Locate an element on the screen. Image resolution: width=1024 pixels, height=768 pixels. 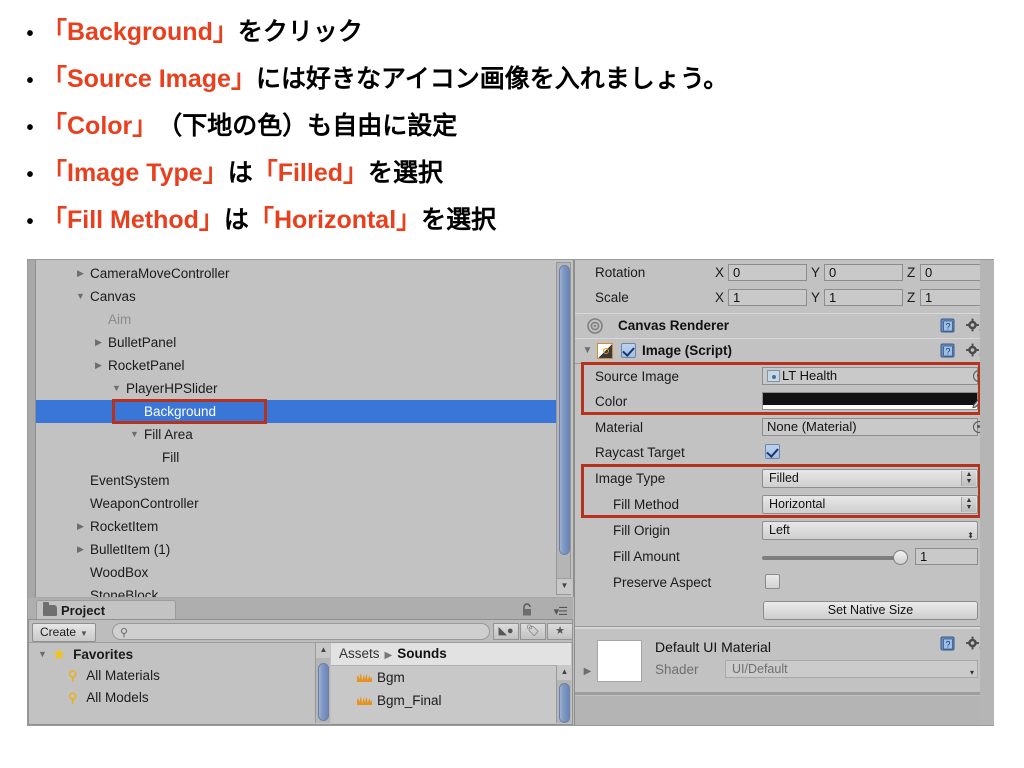
bullet-text-accent: 「Image Type」 is located at coordinates (135, 173).